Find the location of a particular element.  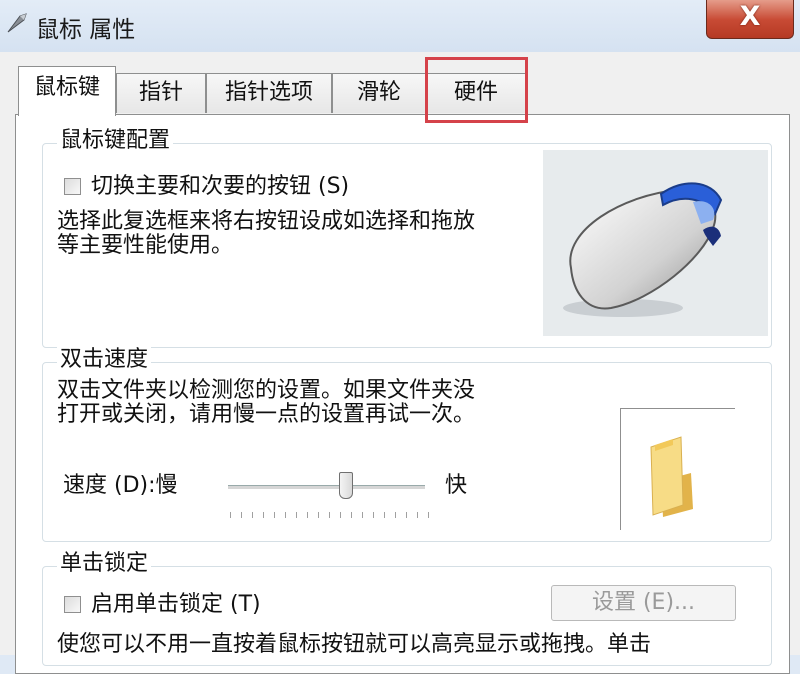

close-button: X is located at coordinates (750, 19).